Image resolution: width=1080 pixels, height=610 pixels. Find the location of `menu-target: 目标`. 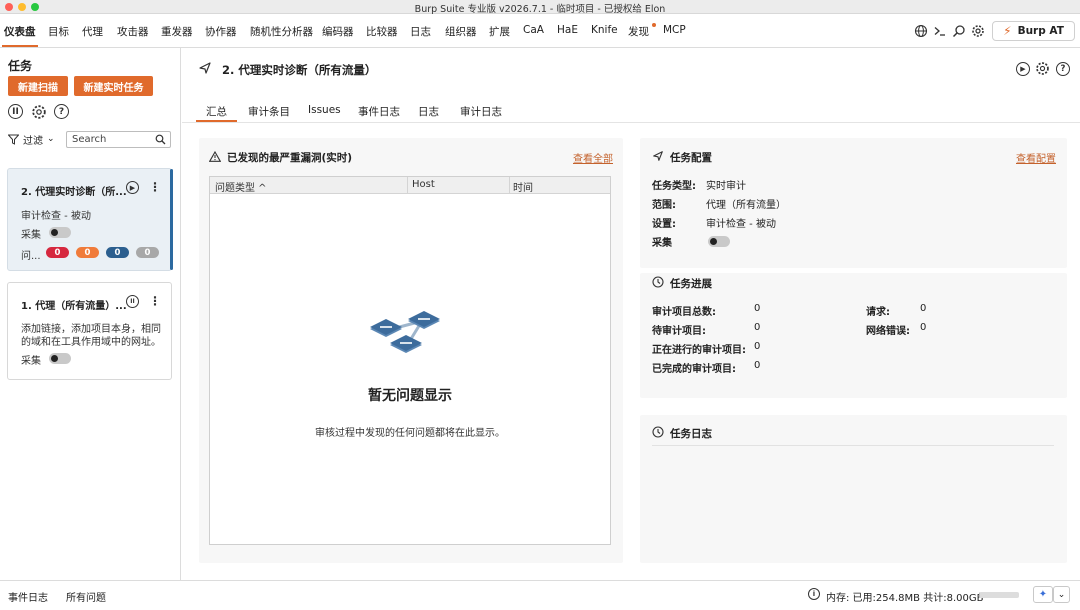

menu-target: 目标 is located at coordinates (58, 31).